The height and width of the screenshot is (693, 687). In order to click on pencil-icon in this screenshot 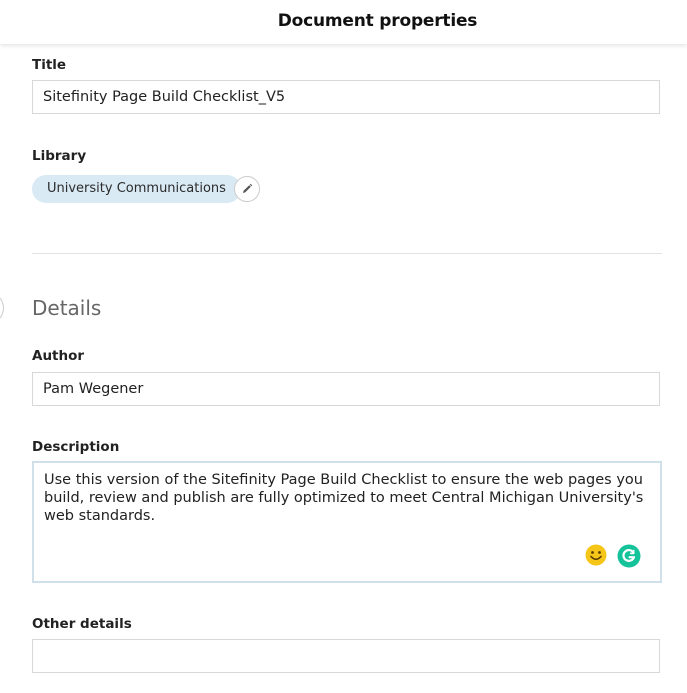, I will do `click(248, 188)`.